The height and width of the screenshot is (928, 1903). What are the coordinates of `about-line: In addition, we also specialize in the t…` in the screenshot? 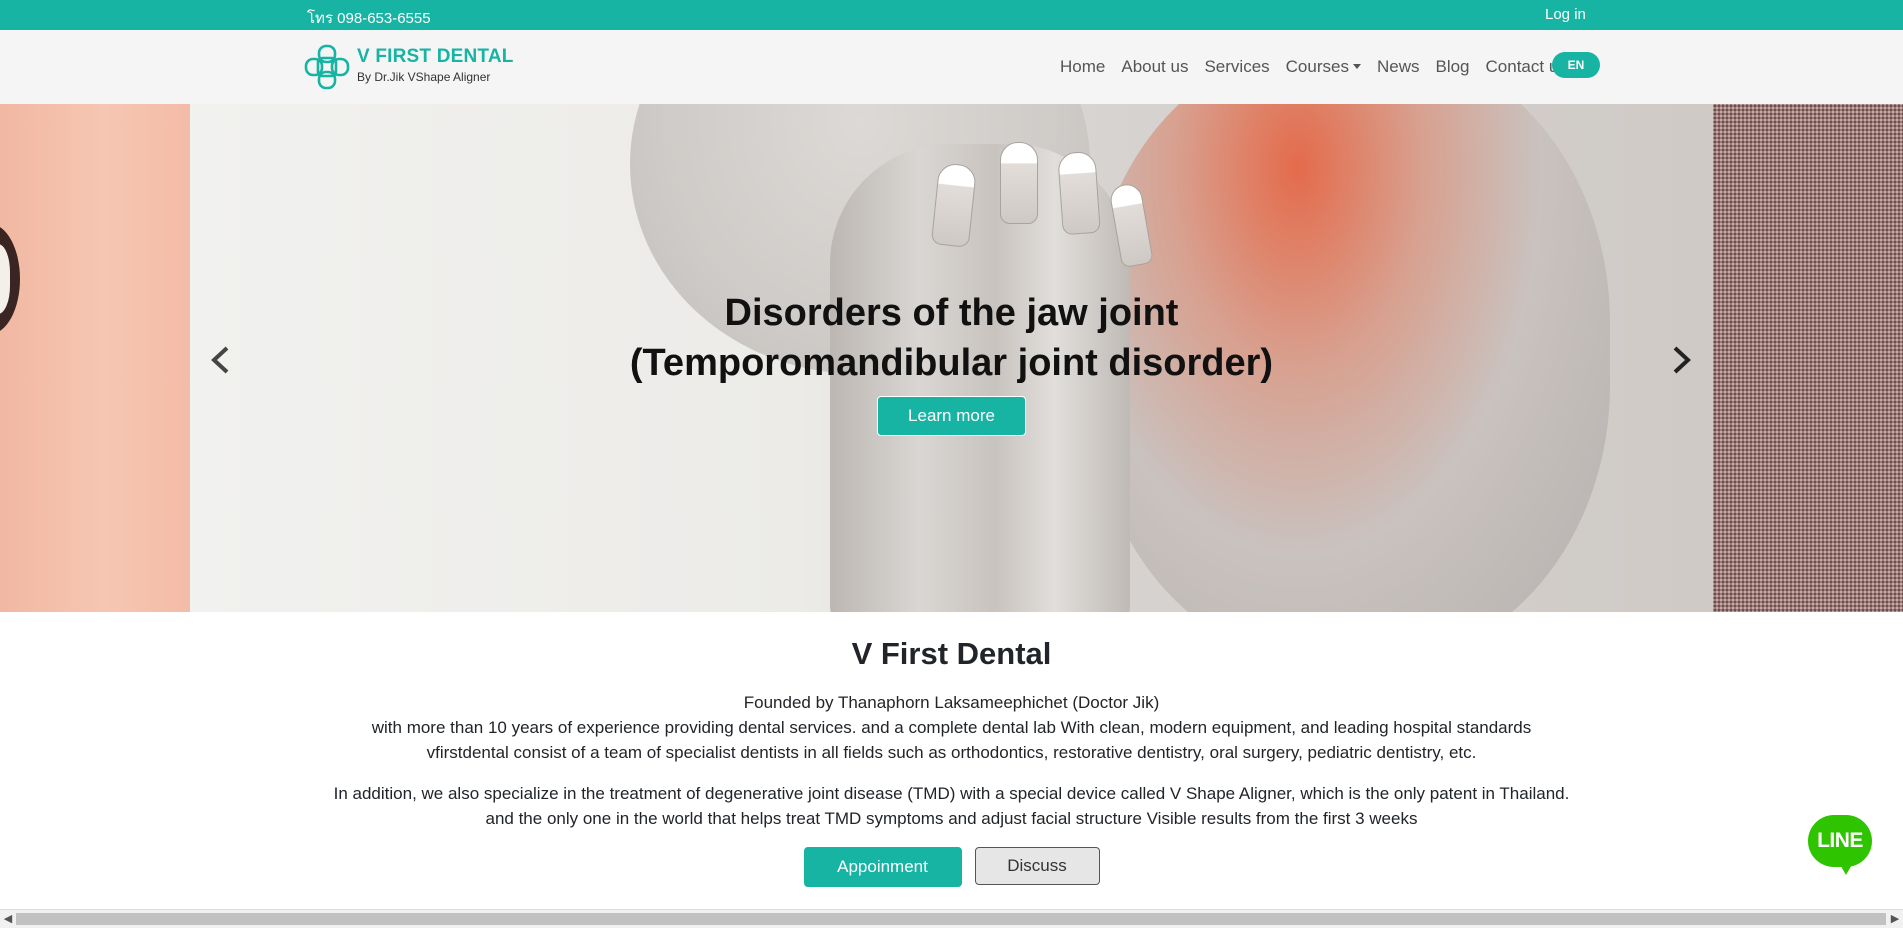 It's located at (951, 793).